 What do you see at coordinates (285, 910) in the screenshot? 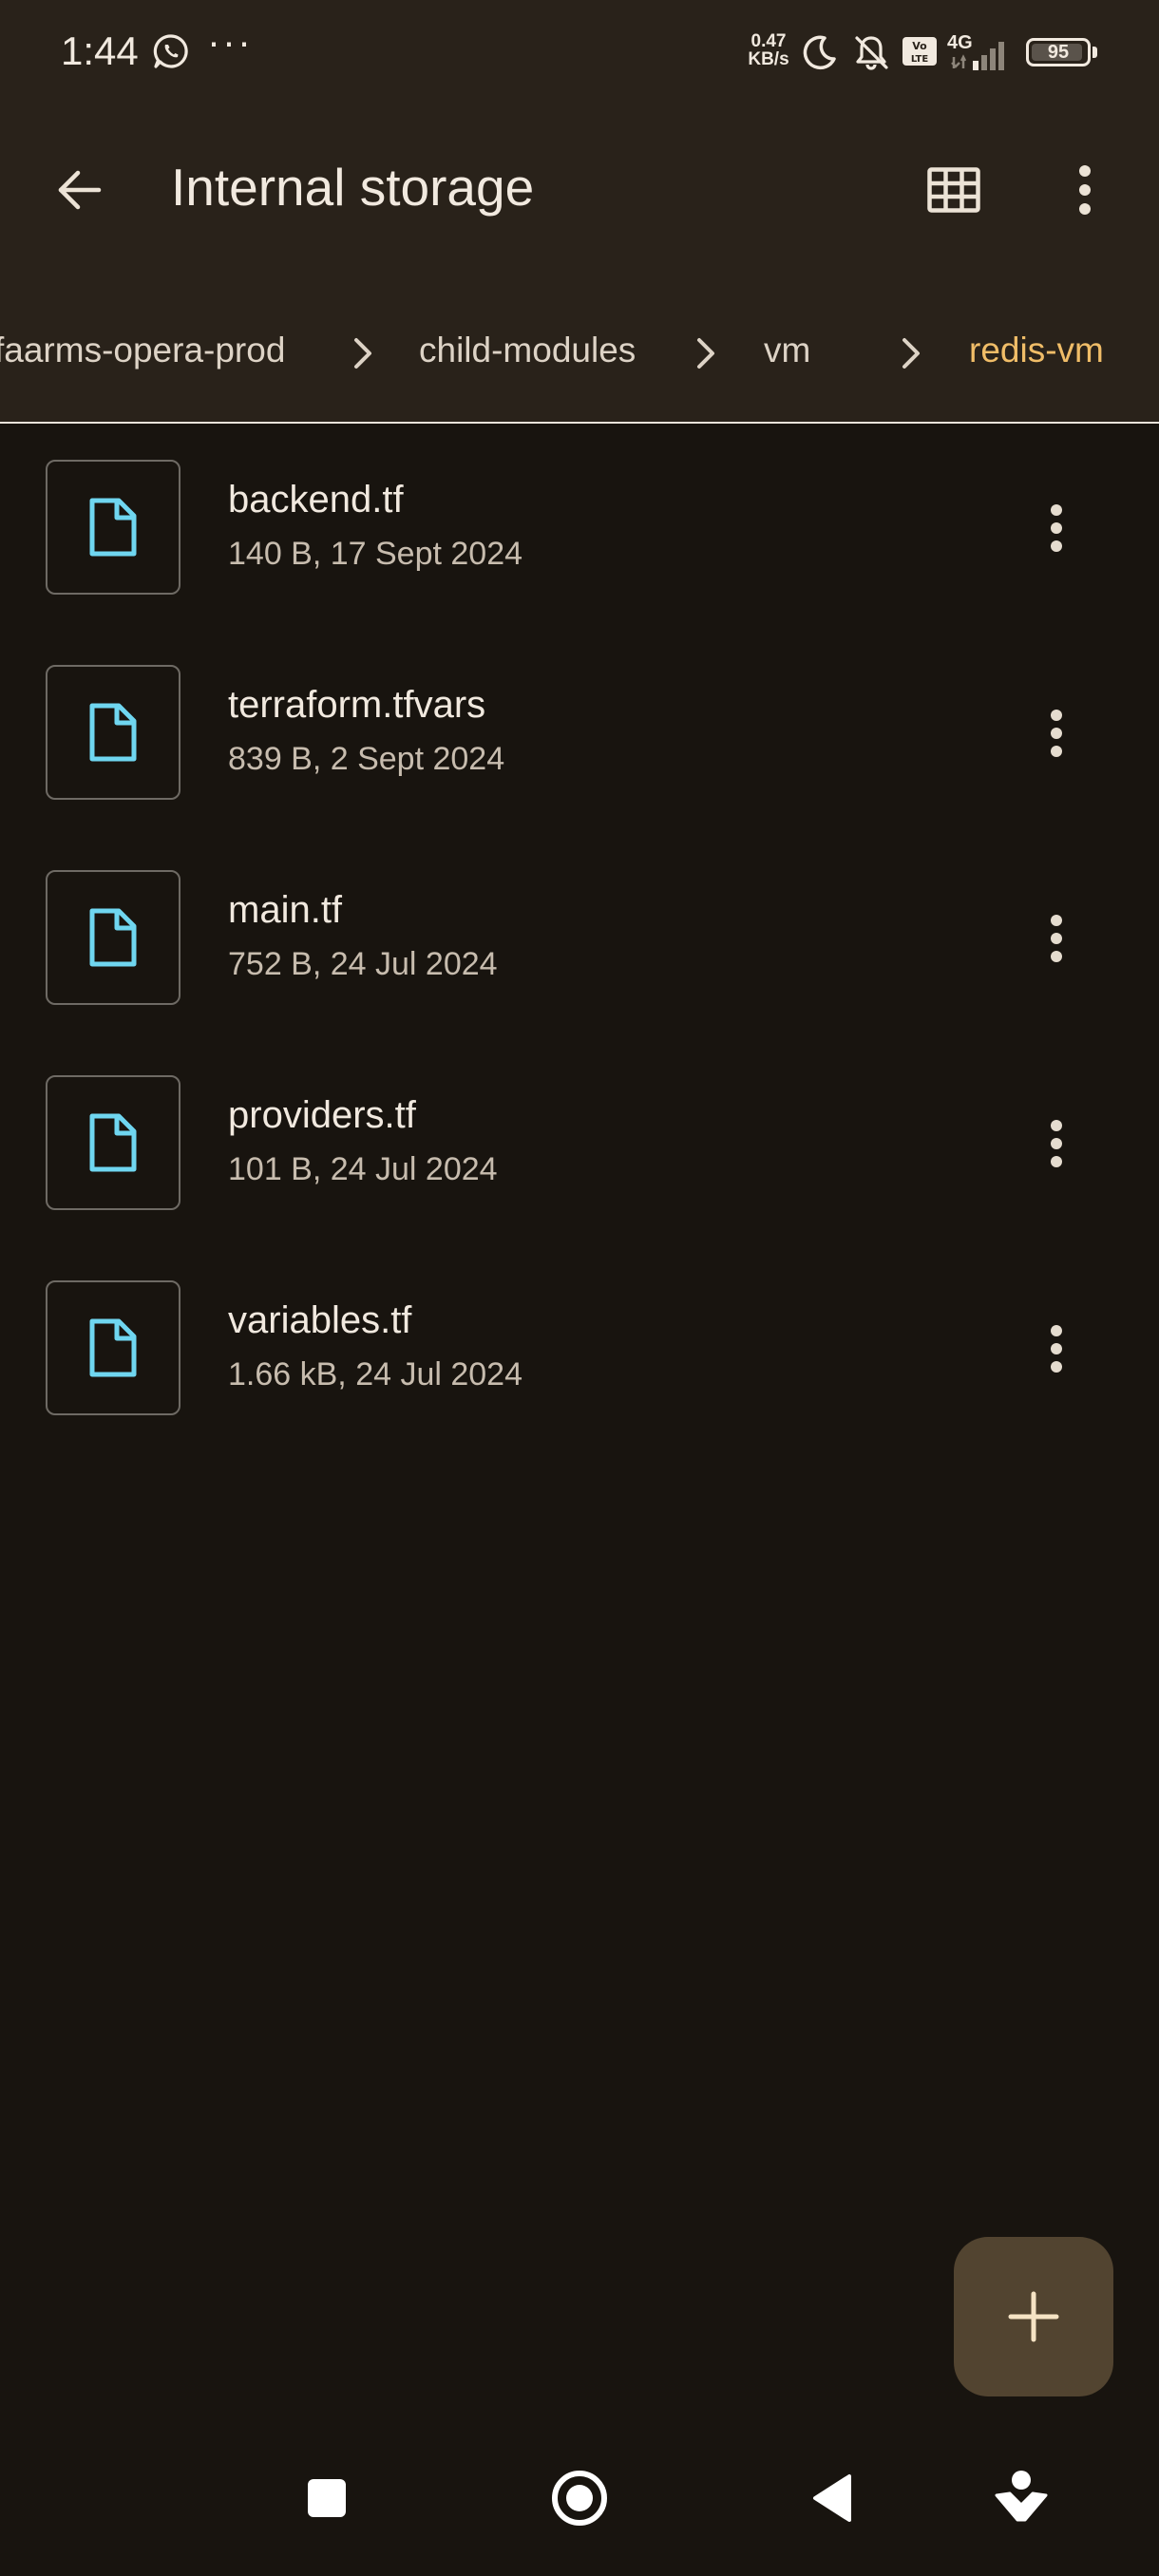
I see `file-name: main.tf` at bounding box center [285, 910].